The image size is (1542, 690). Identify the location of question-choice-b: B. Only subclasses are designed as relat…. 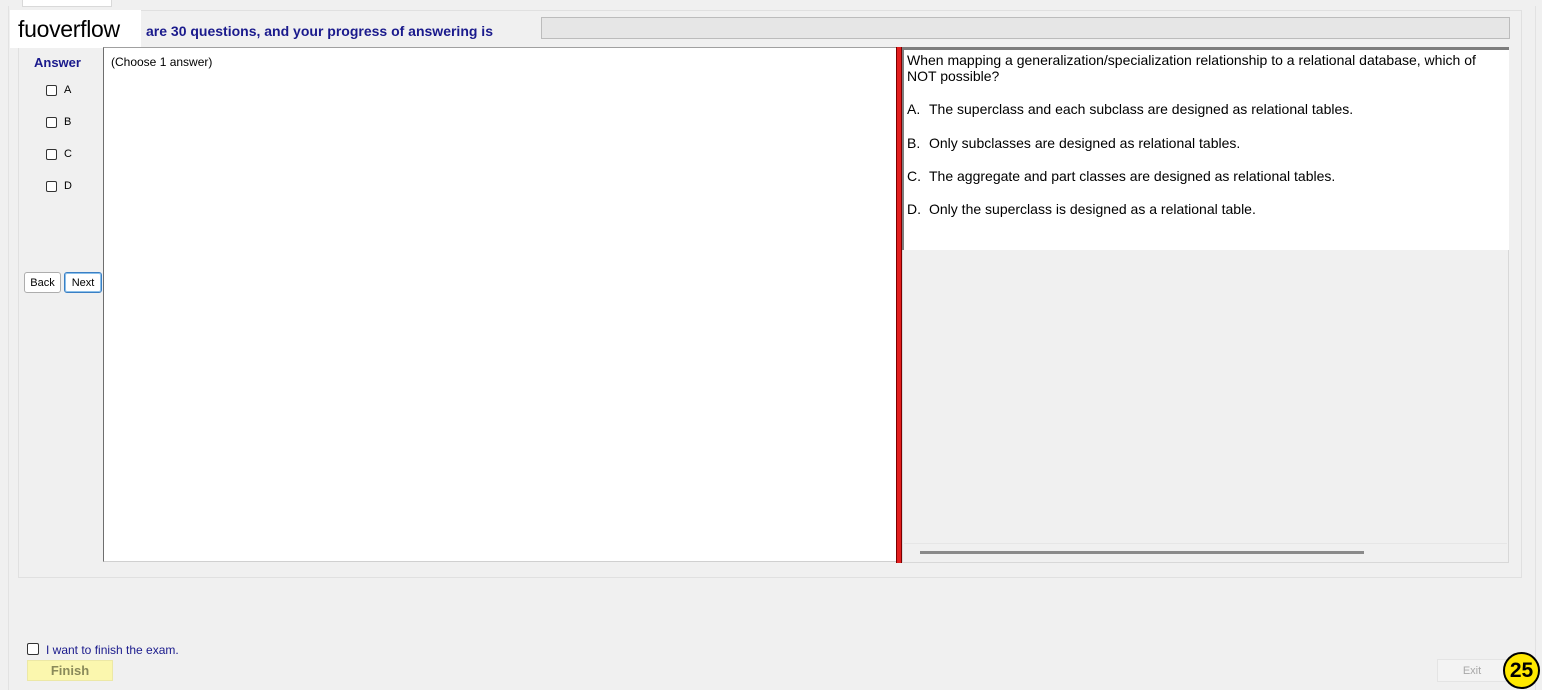
(1073, 143).